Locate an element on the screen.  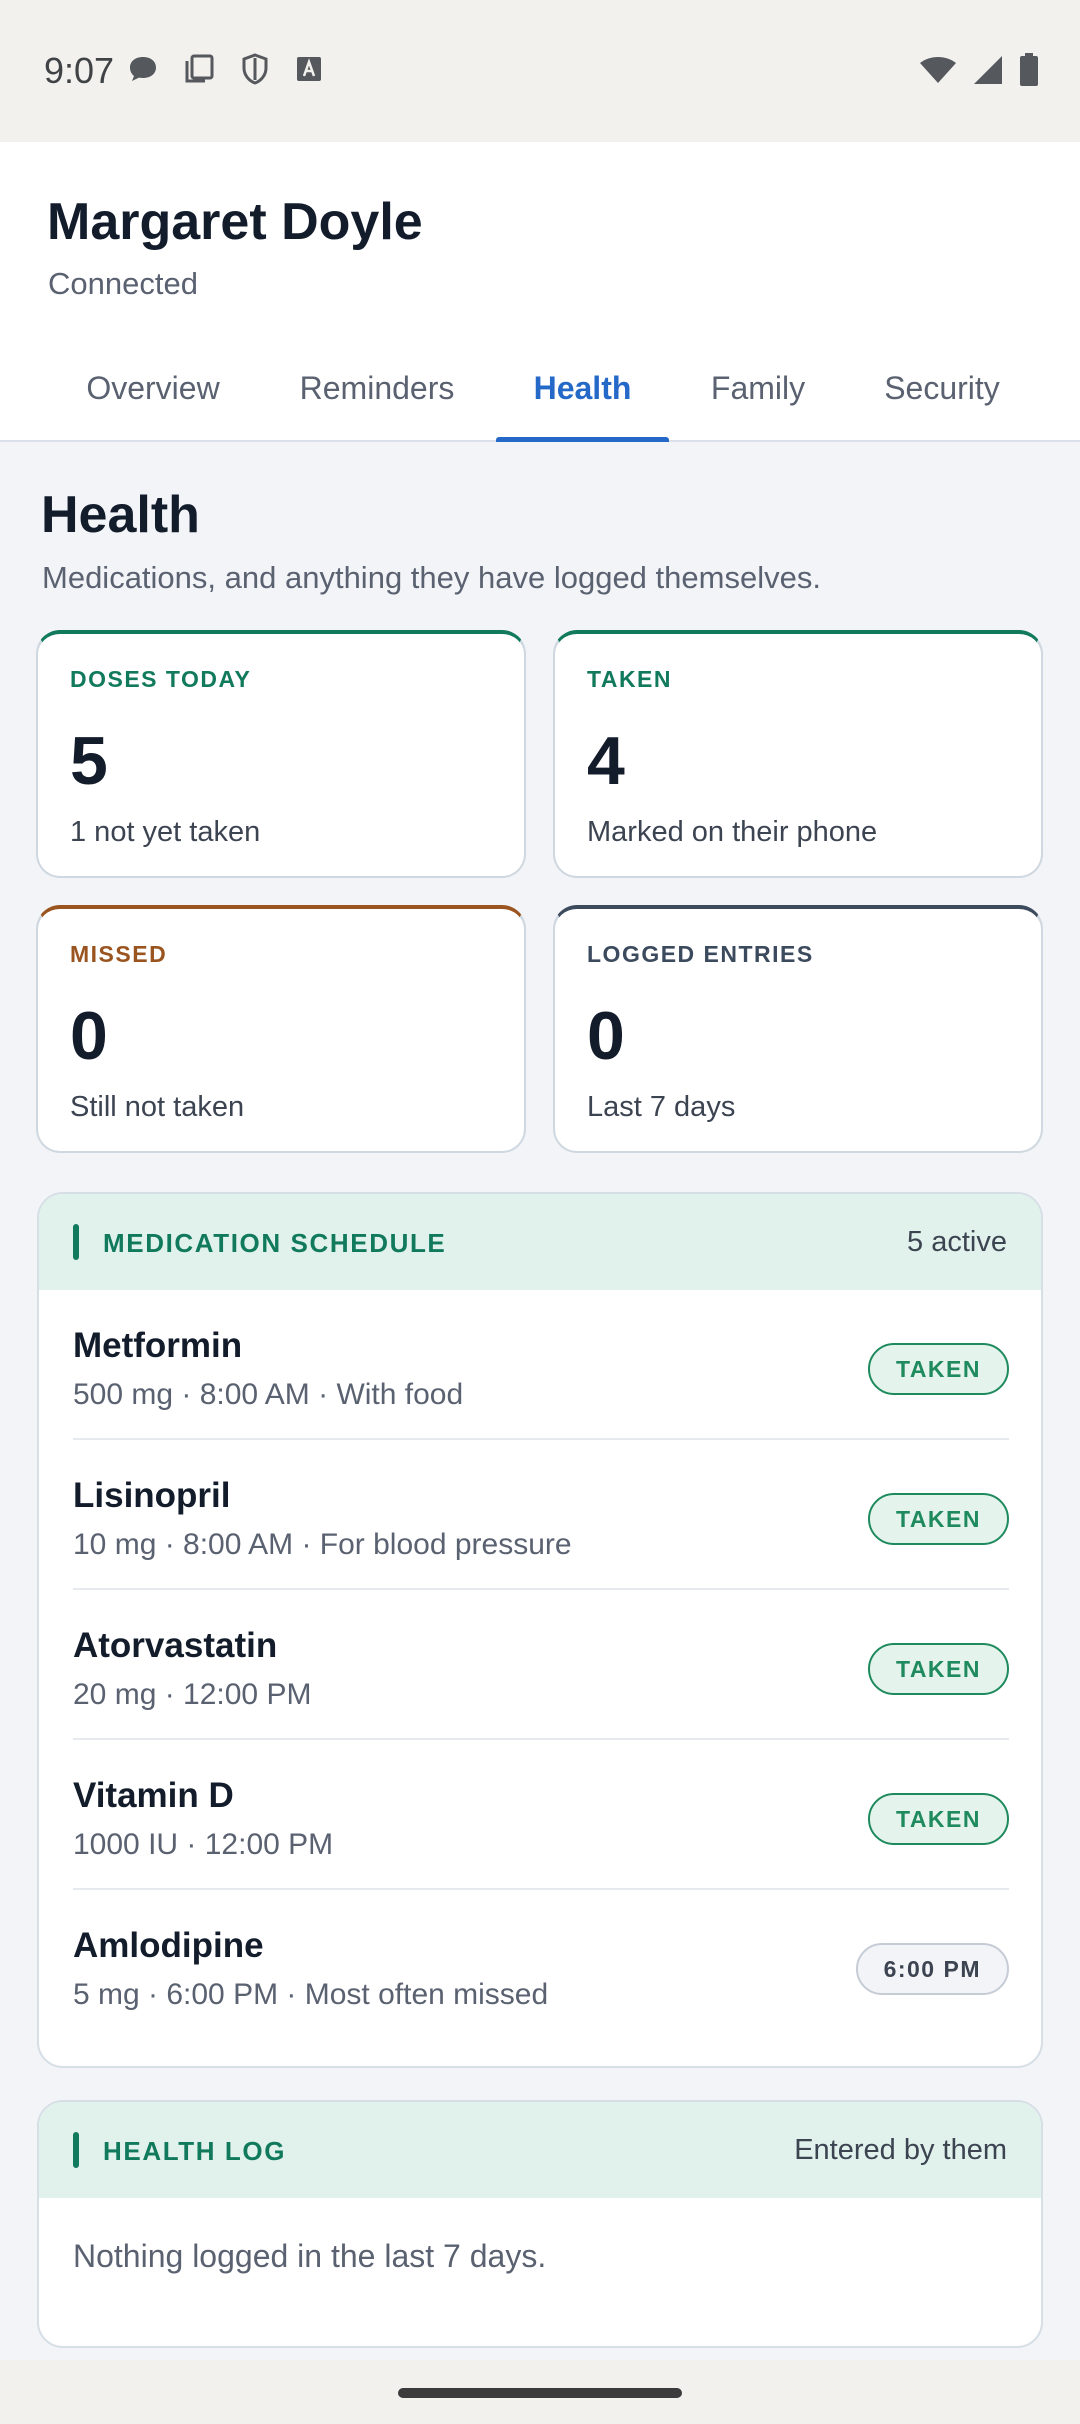
empty-state-text: Nothing logged in the last 7 days. is located at coordinates (310, 2256).